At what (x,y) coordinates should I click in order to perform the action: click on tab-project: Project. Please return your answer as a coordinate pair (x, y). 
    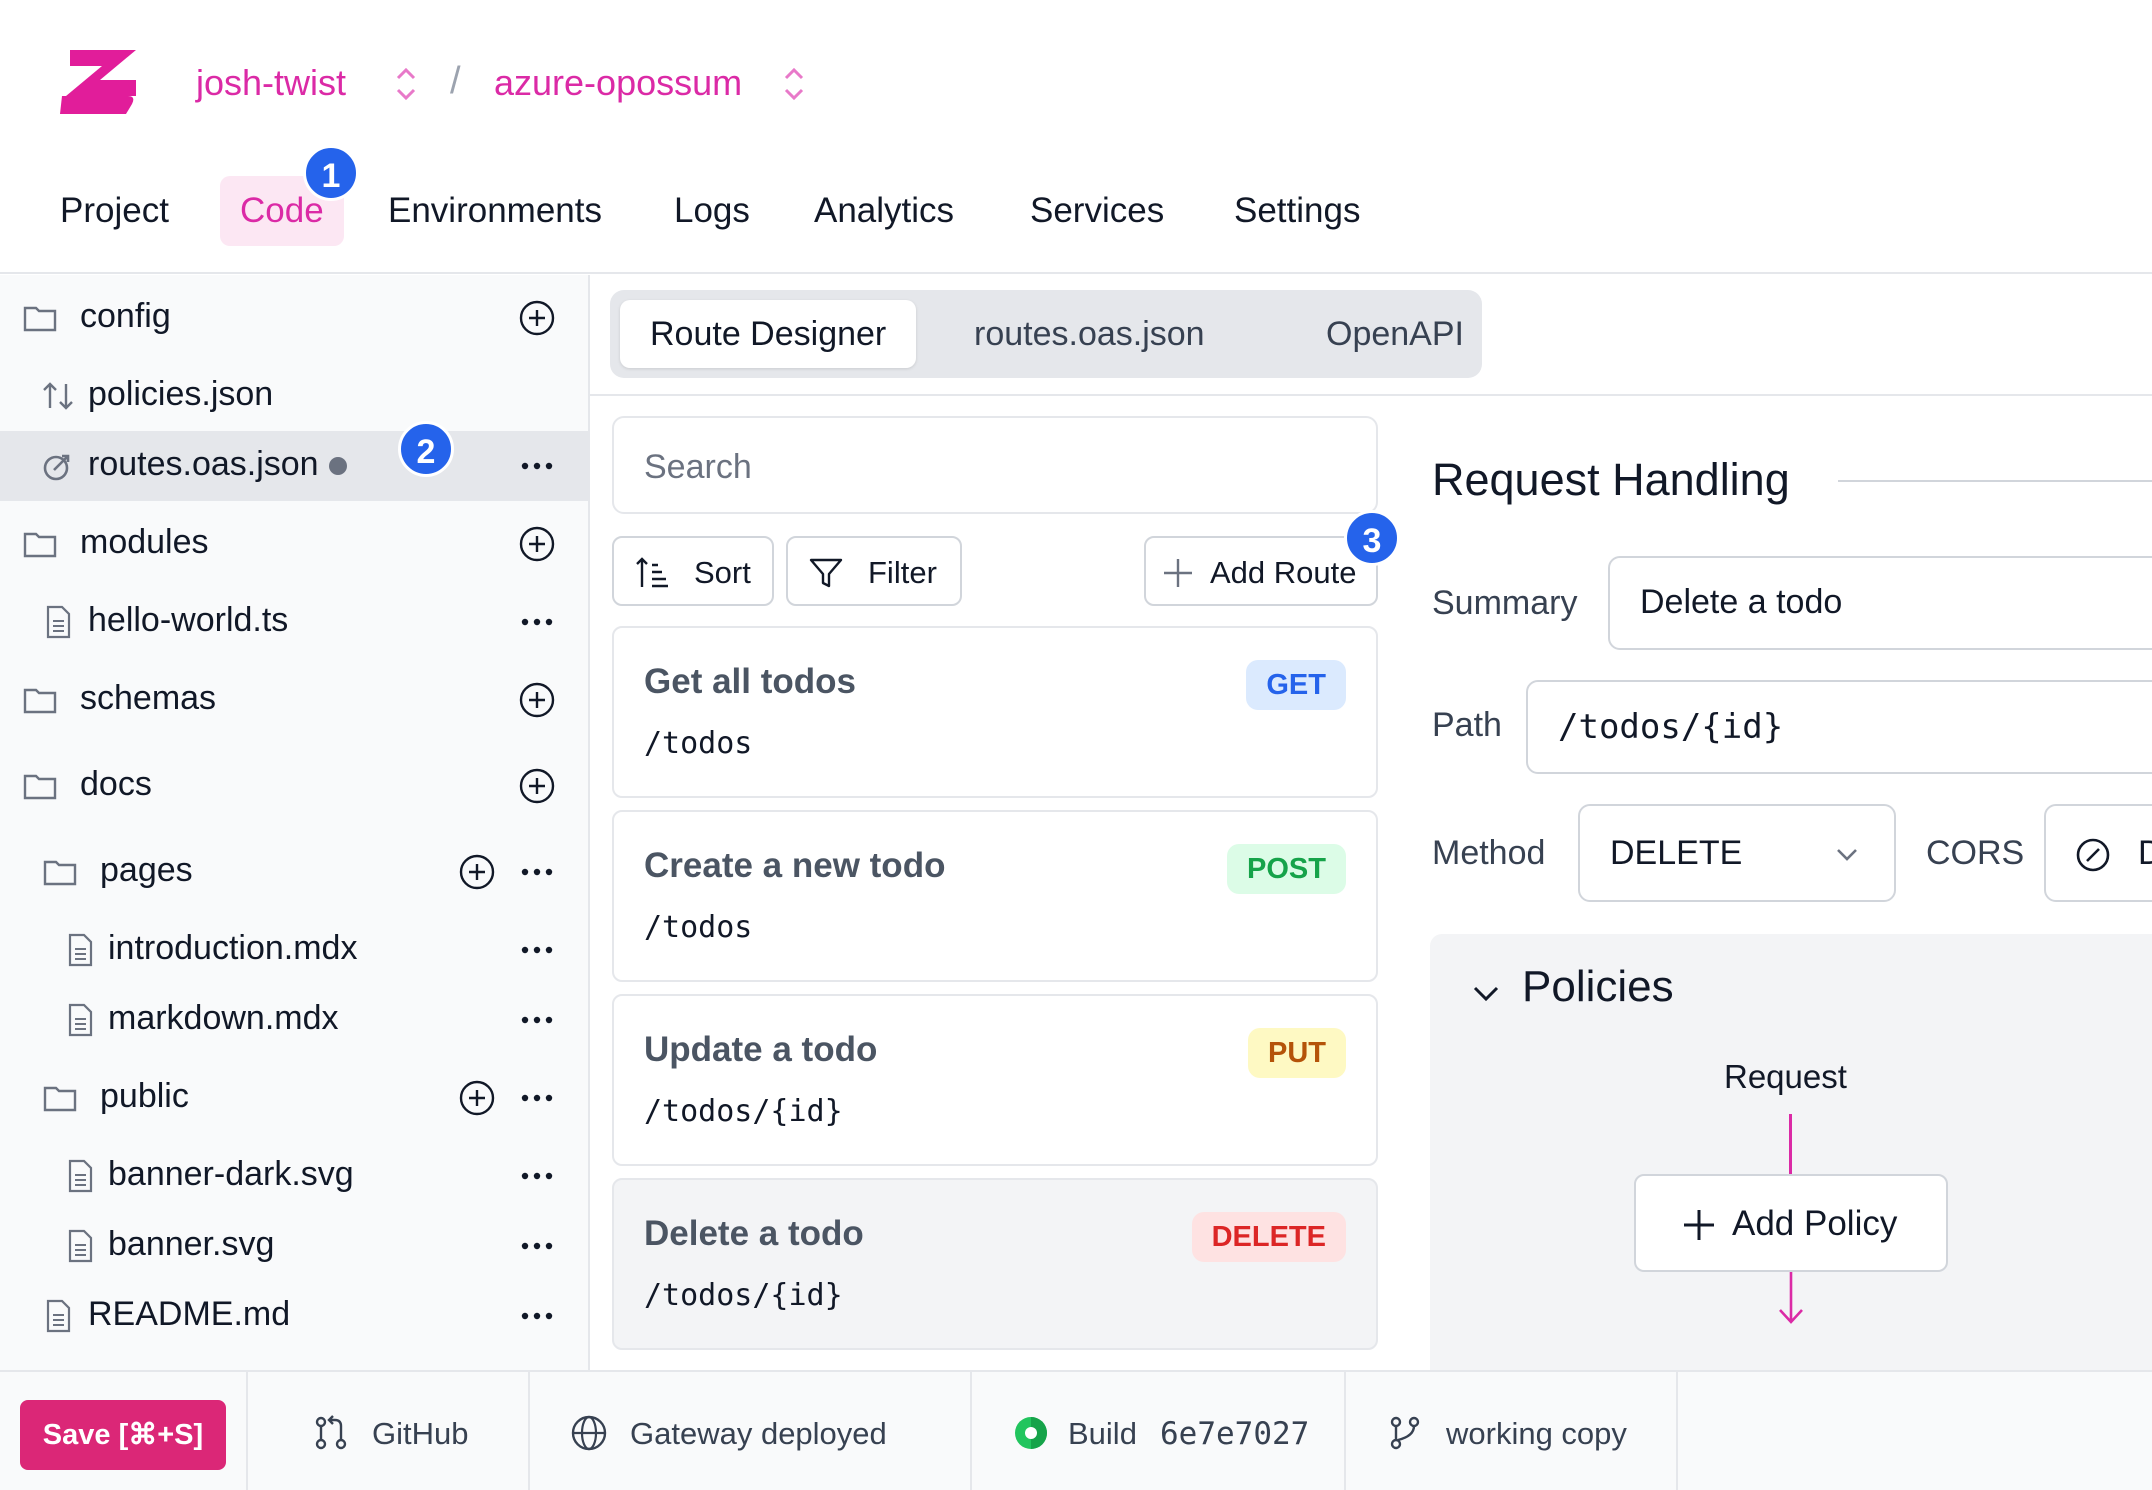
    Looking at the image, I should click on (114, 211).